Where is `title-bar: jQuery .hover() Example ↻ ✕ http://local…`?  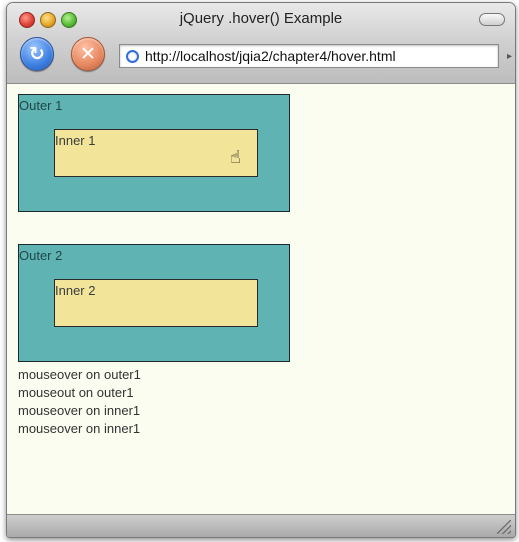
title-bar: jQuery .hover() Example ↻ ✕ http://local… is located at coordinates (261, 43).